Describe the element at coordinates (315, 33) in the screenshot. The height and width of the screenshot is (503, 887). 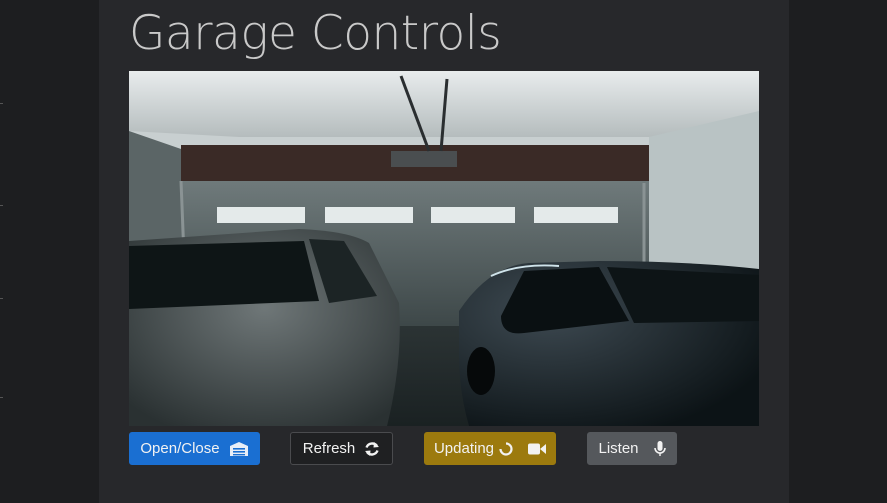
I see `page-title: Garage Controls` at that location.